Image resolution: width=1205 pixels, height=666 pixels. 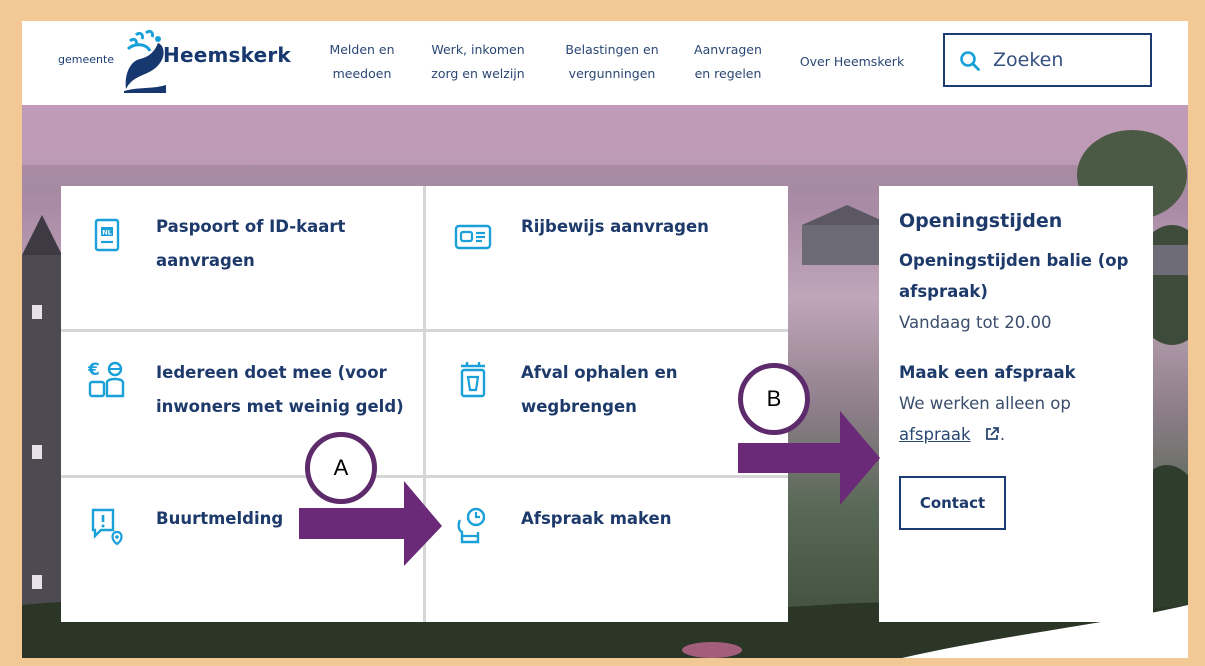 What do you see at coordinates (589, 488) in the screenshot?
I see `annotation-layer` at bounding box center [589, 488].